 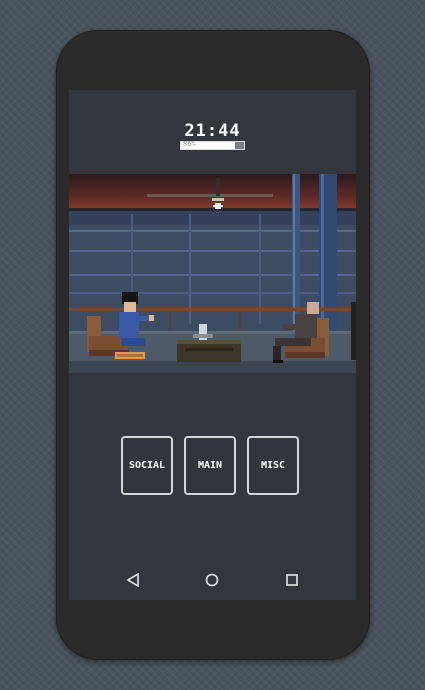 What do you see at coordinates (133, 580) in the screenshot?
I see `back-triangle-icon` at bounding box center [133, 580].